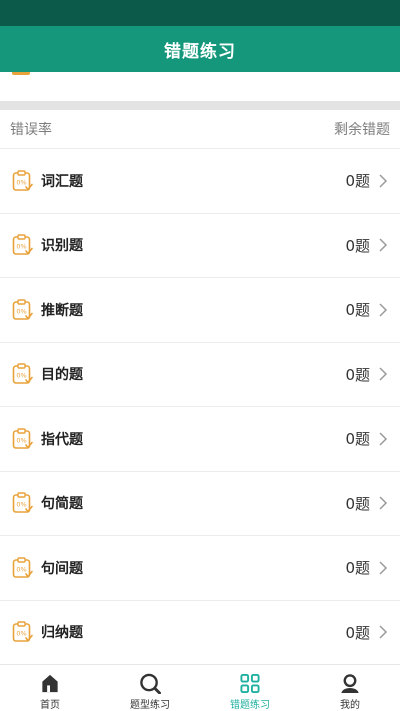 The width and height of the screenshot is (400, 711). What do you see at coordinates (350, 684) in the screenshot?
I see `user-icon` at bounding box center [350, 684].